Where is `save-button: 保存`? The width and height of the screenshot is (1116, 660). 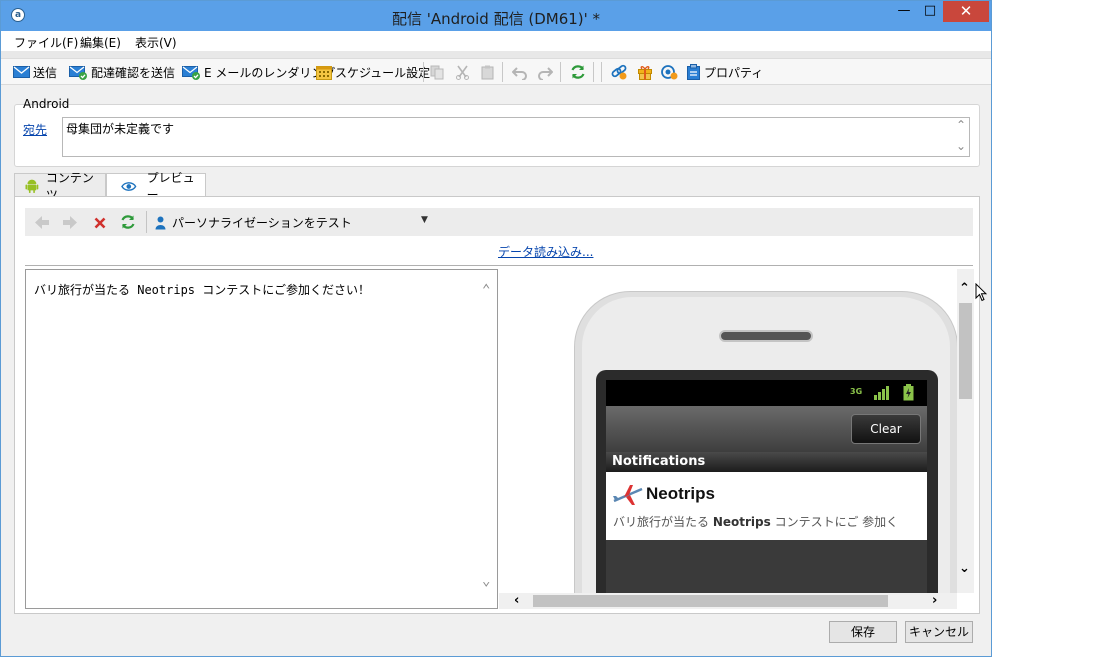
save-button: 保存 is located at coordinates (863, 632).